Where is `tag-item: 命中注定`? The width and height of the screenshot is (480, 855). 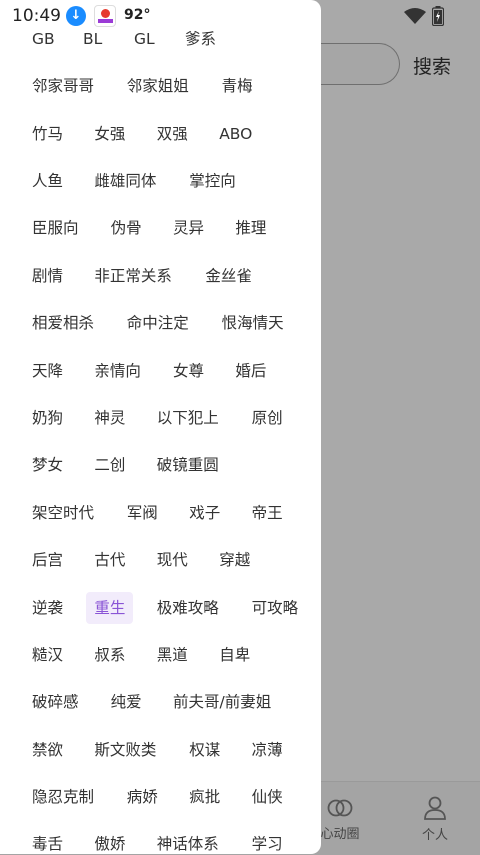
tag-item: 命中注定 is located at coordinates (158, 323).